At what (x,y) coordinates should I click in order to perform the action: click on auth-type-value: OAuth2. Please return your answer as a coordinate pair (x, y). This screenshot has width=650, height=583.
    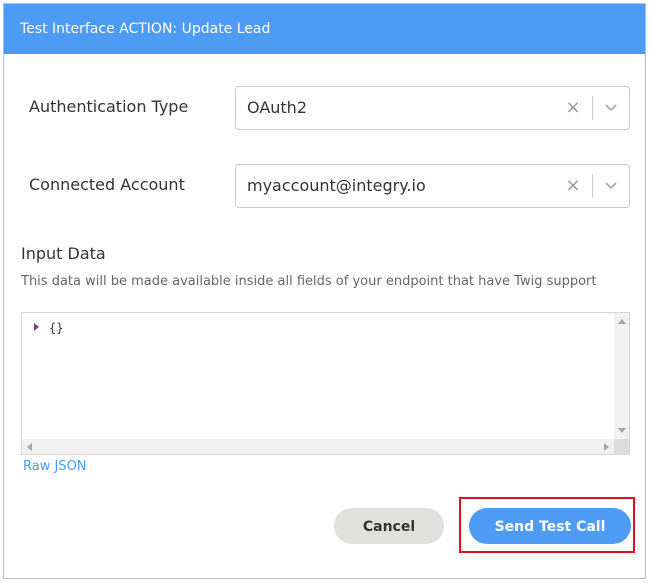
    Looking at the image, I should click on (277, 107).